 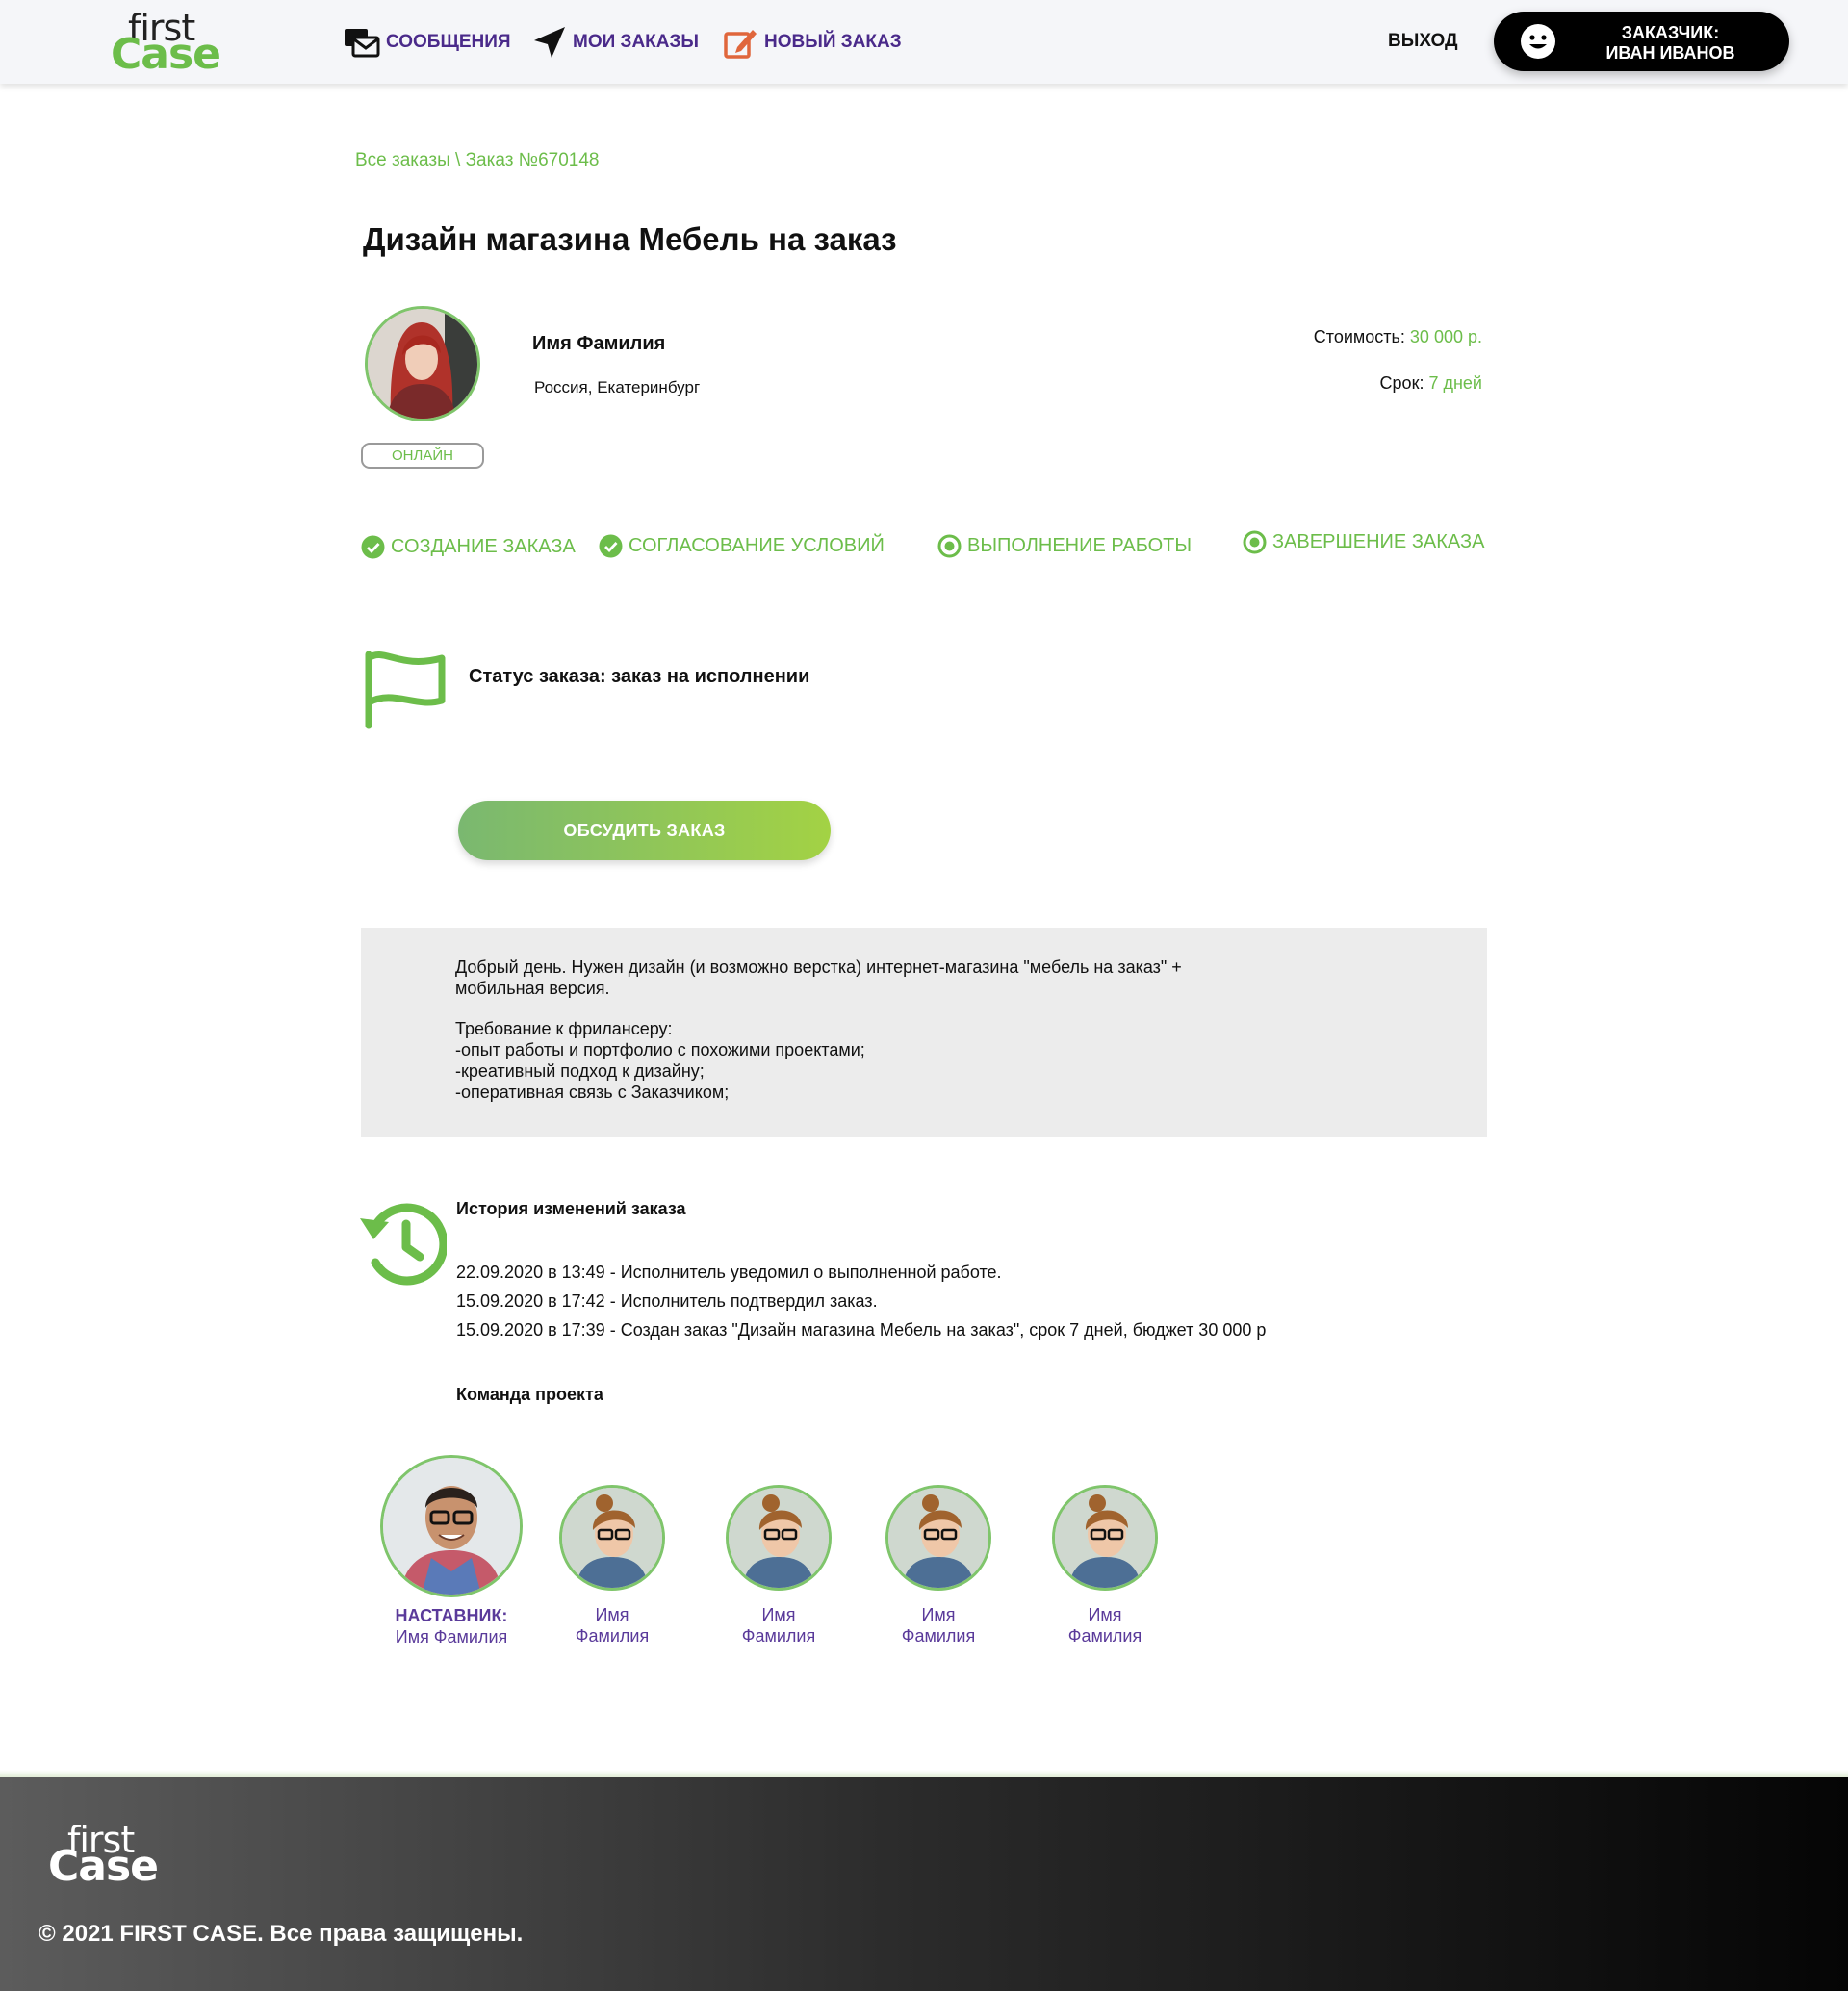 What do you see at coordinates (1670, 32) in the screenshot?
I see `user-role: ЗАКАЗЧИК:` at bounding box center [1670, 32].